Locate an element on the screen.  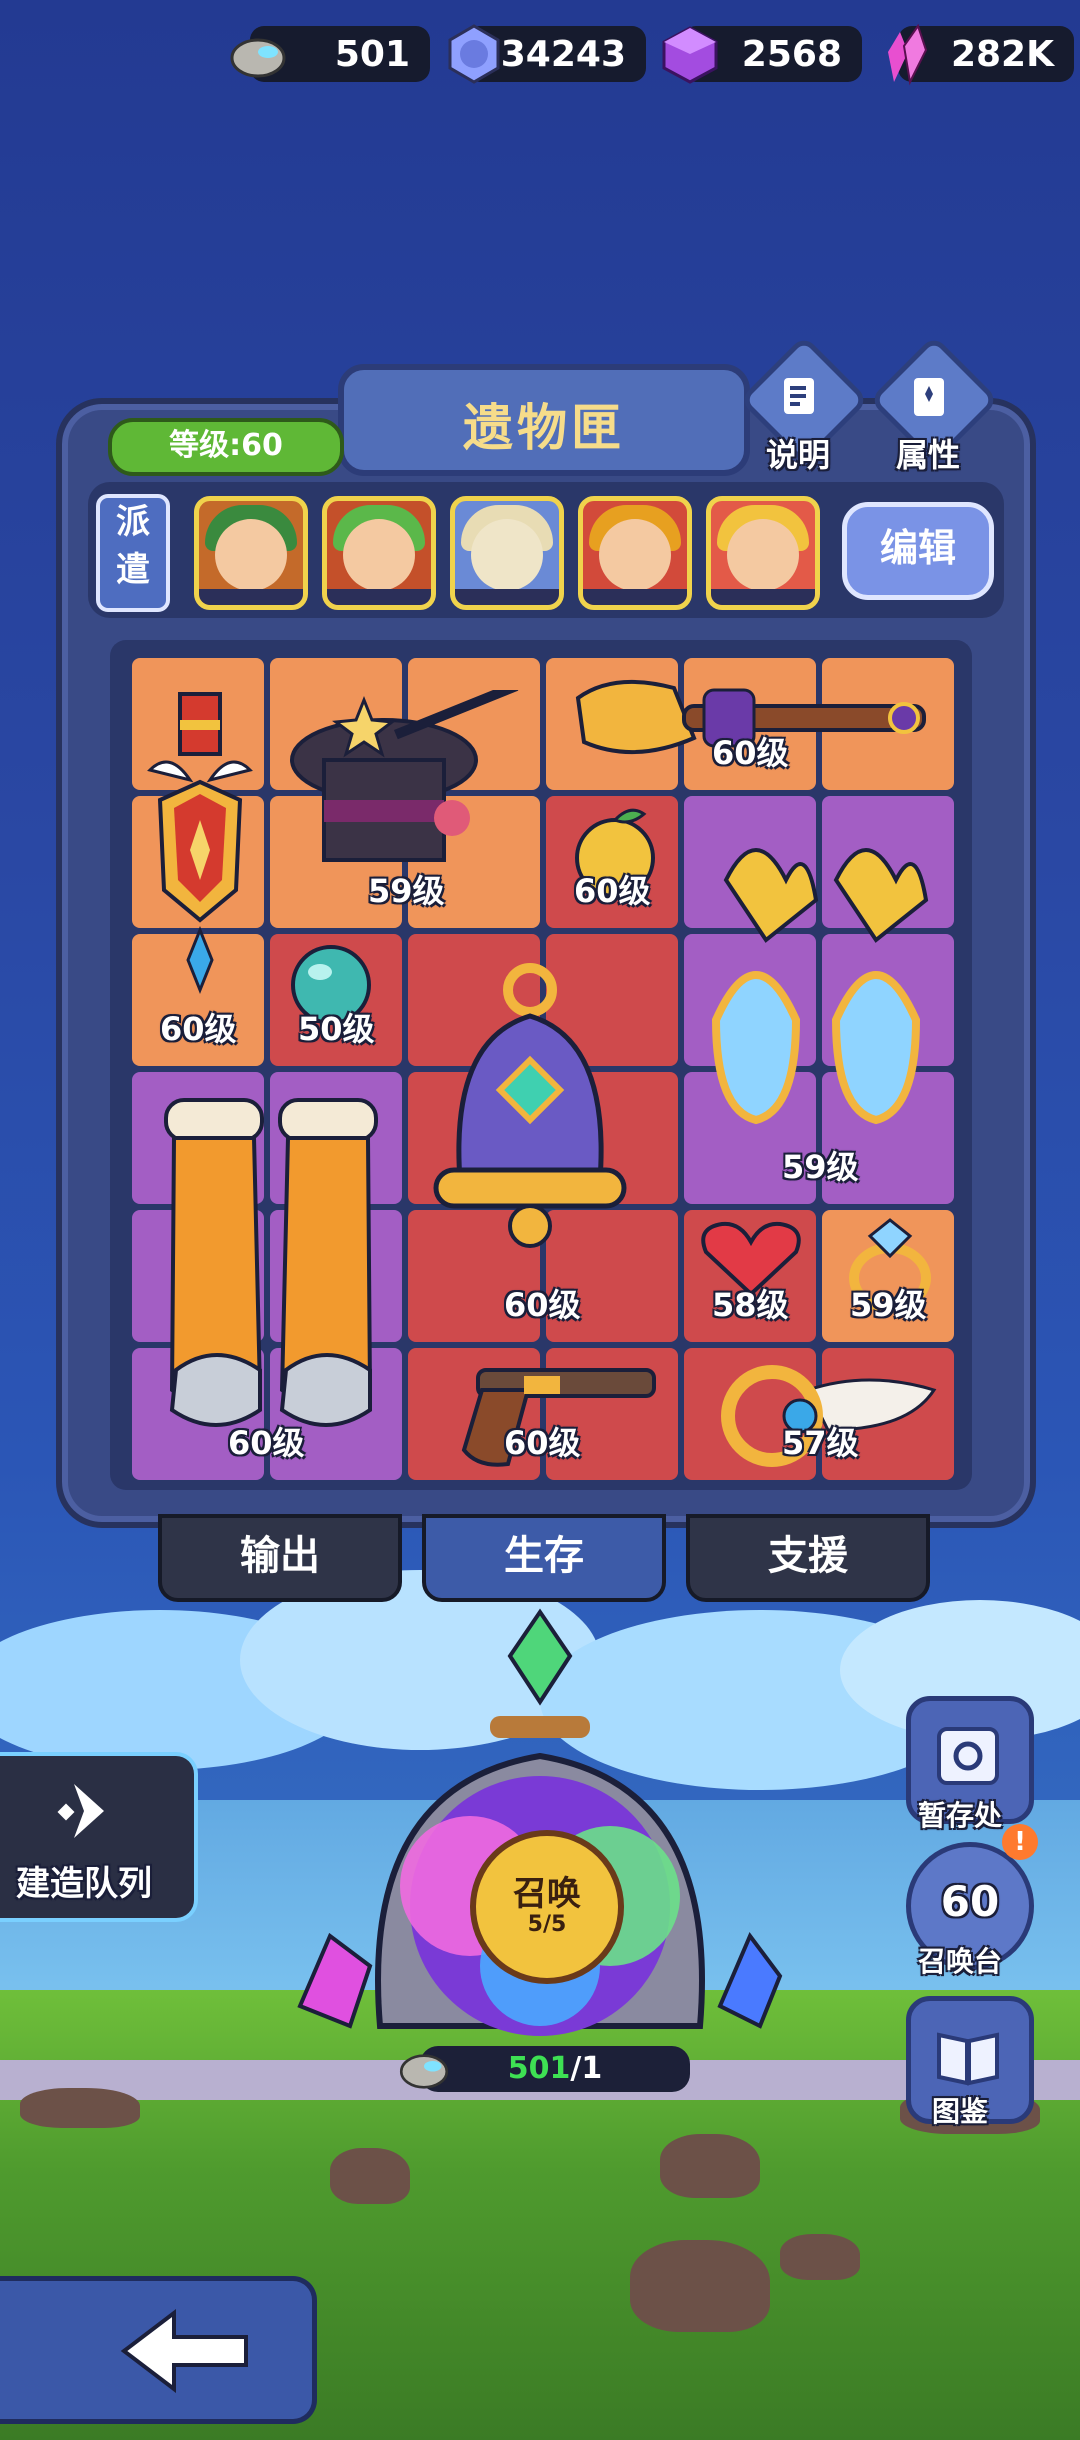
codex-book-icon is located at coordinates (968, 2059).